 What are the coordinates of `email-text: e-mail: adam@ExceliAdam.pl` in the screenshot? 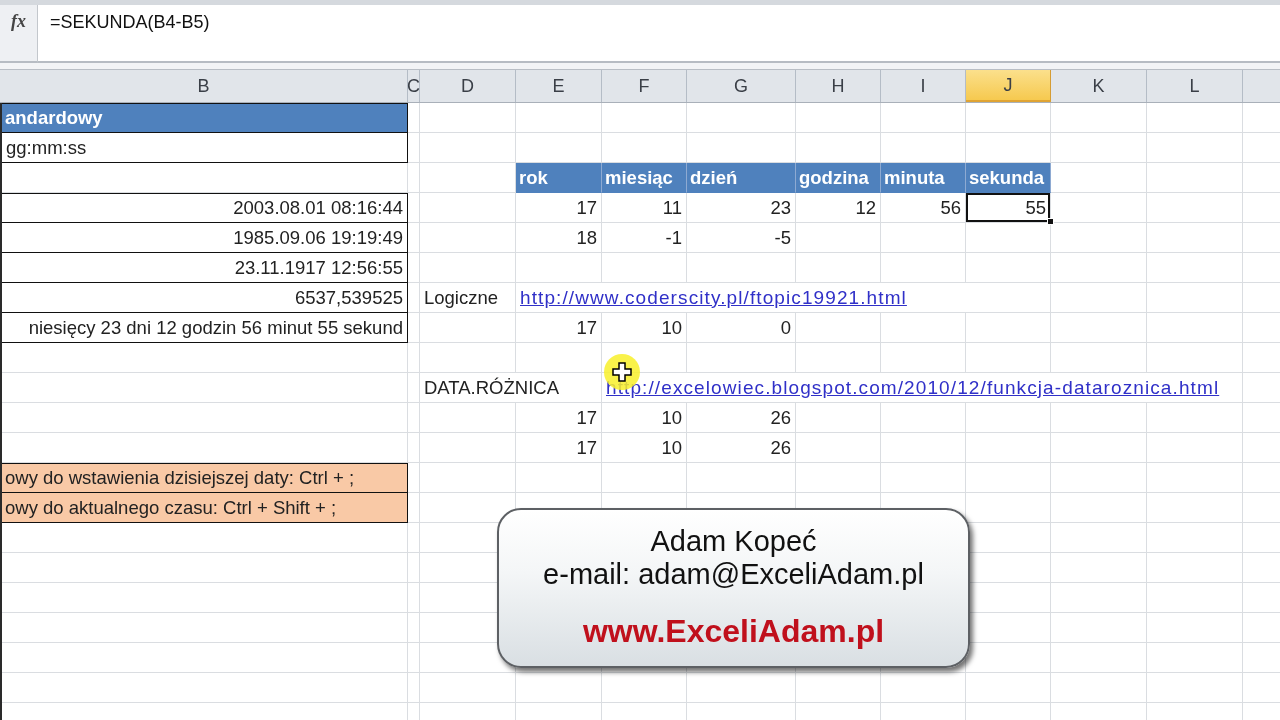 It's located at (733, 574).